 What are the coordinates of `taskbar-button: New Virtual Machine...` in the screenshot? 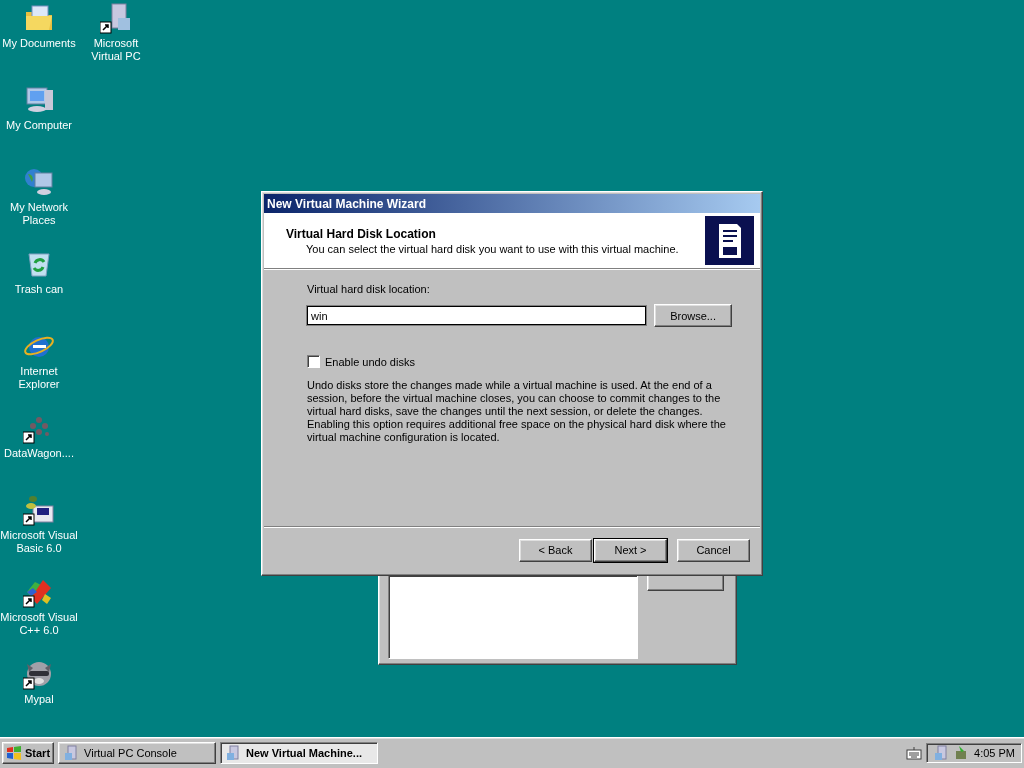 It's located at (299, 753).